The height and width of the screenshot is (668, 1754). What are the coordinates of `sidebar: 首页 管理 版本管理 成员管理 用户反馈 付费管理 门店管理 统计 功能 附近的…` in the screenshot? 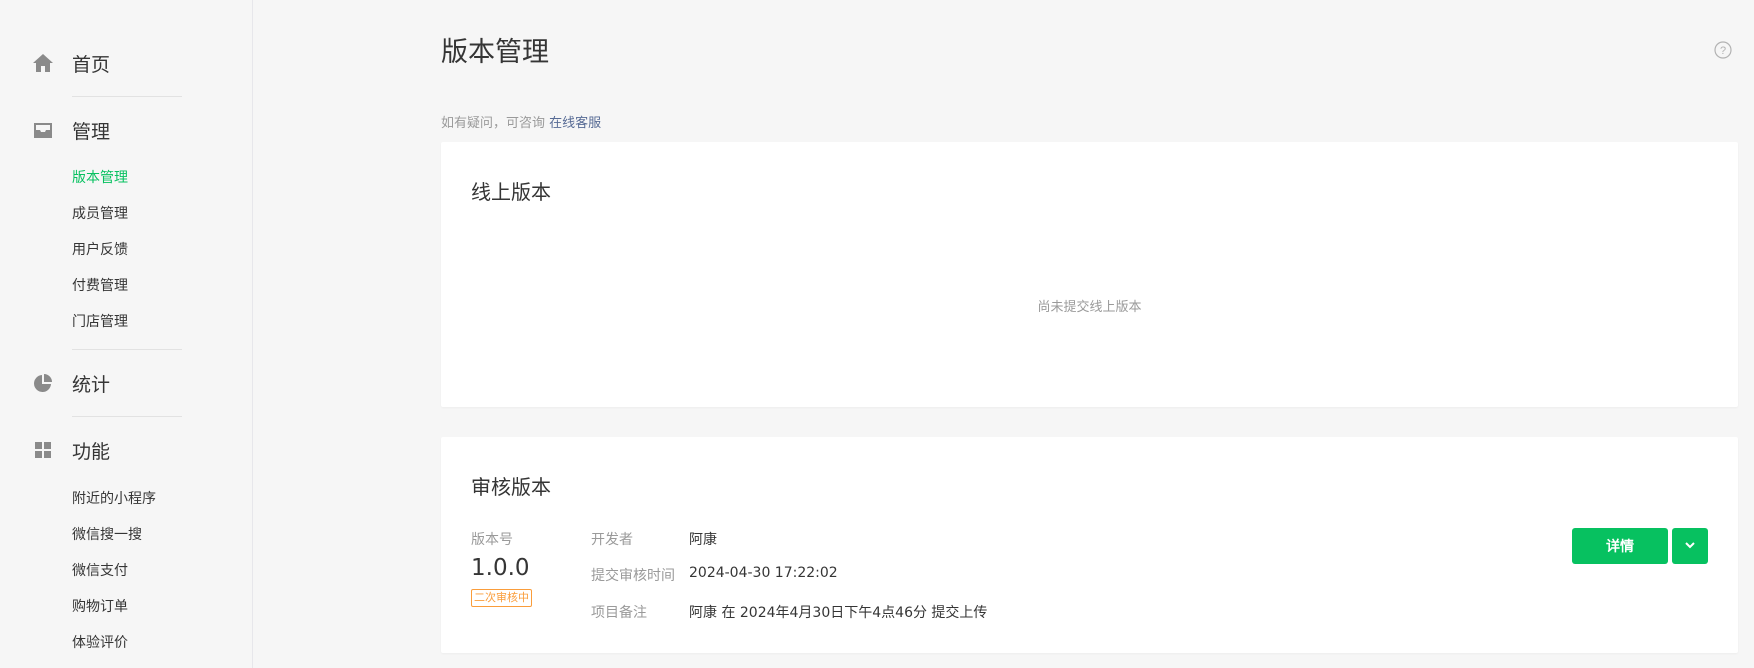 It's located at (126, 334).